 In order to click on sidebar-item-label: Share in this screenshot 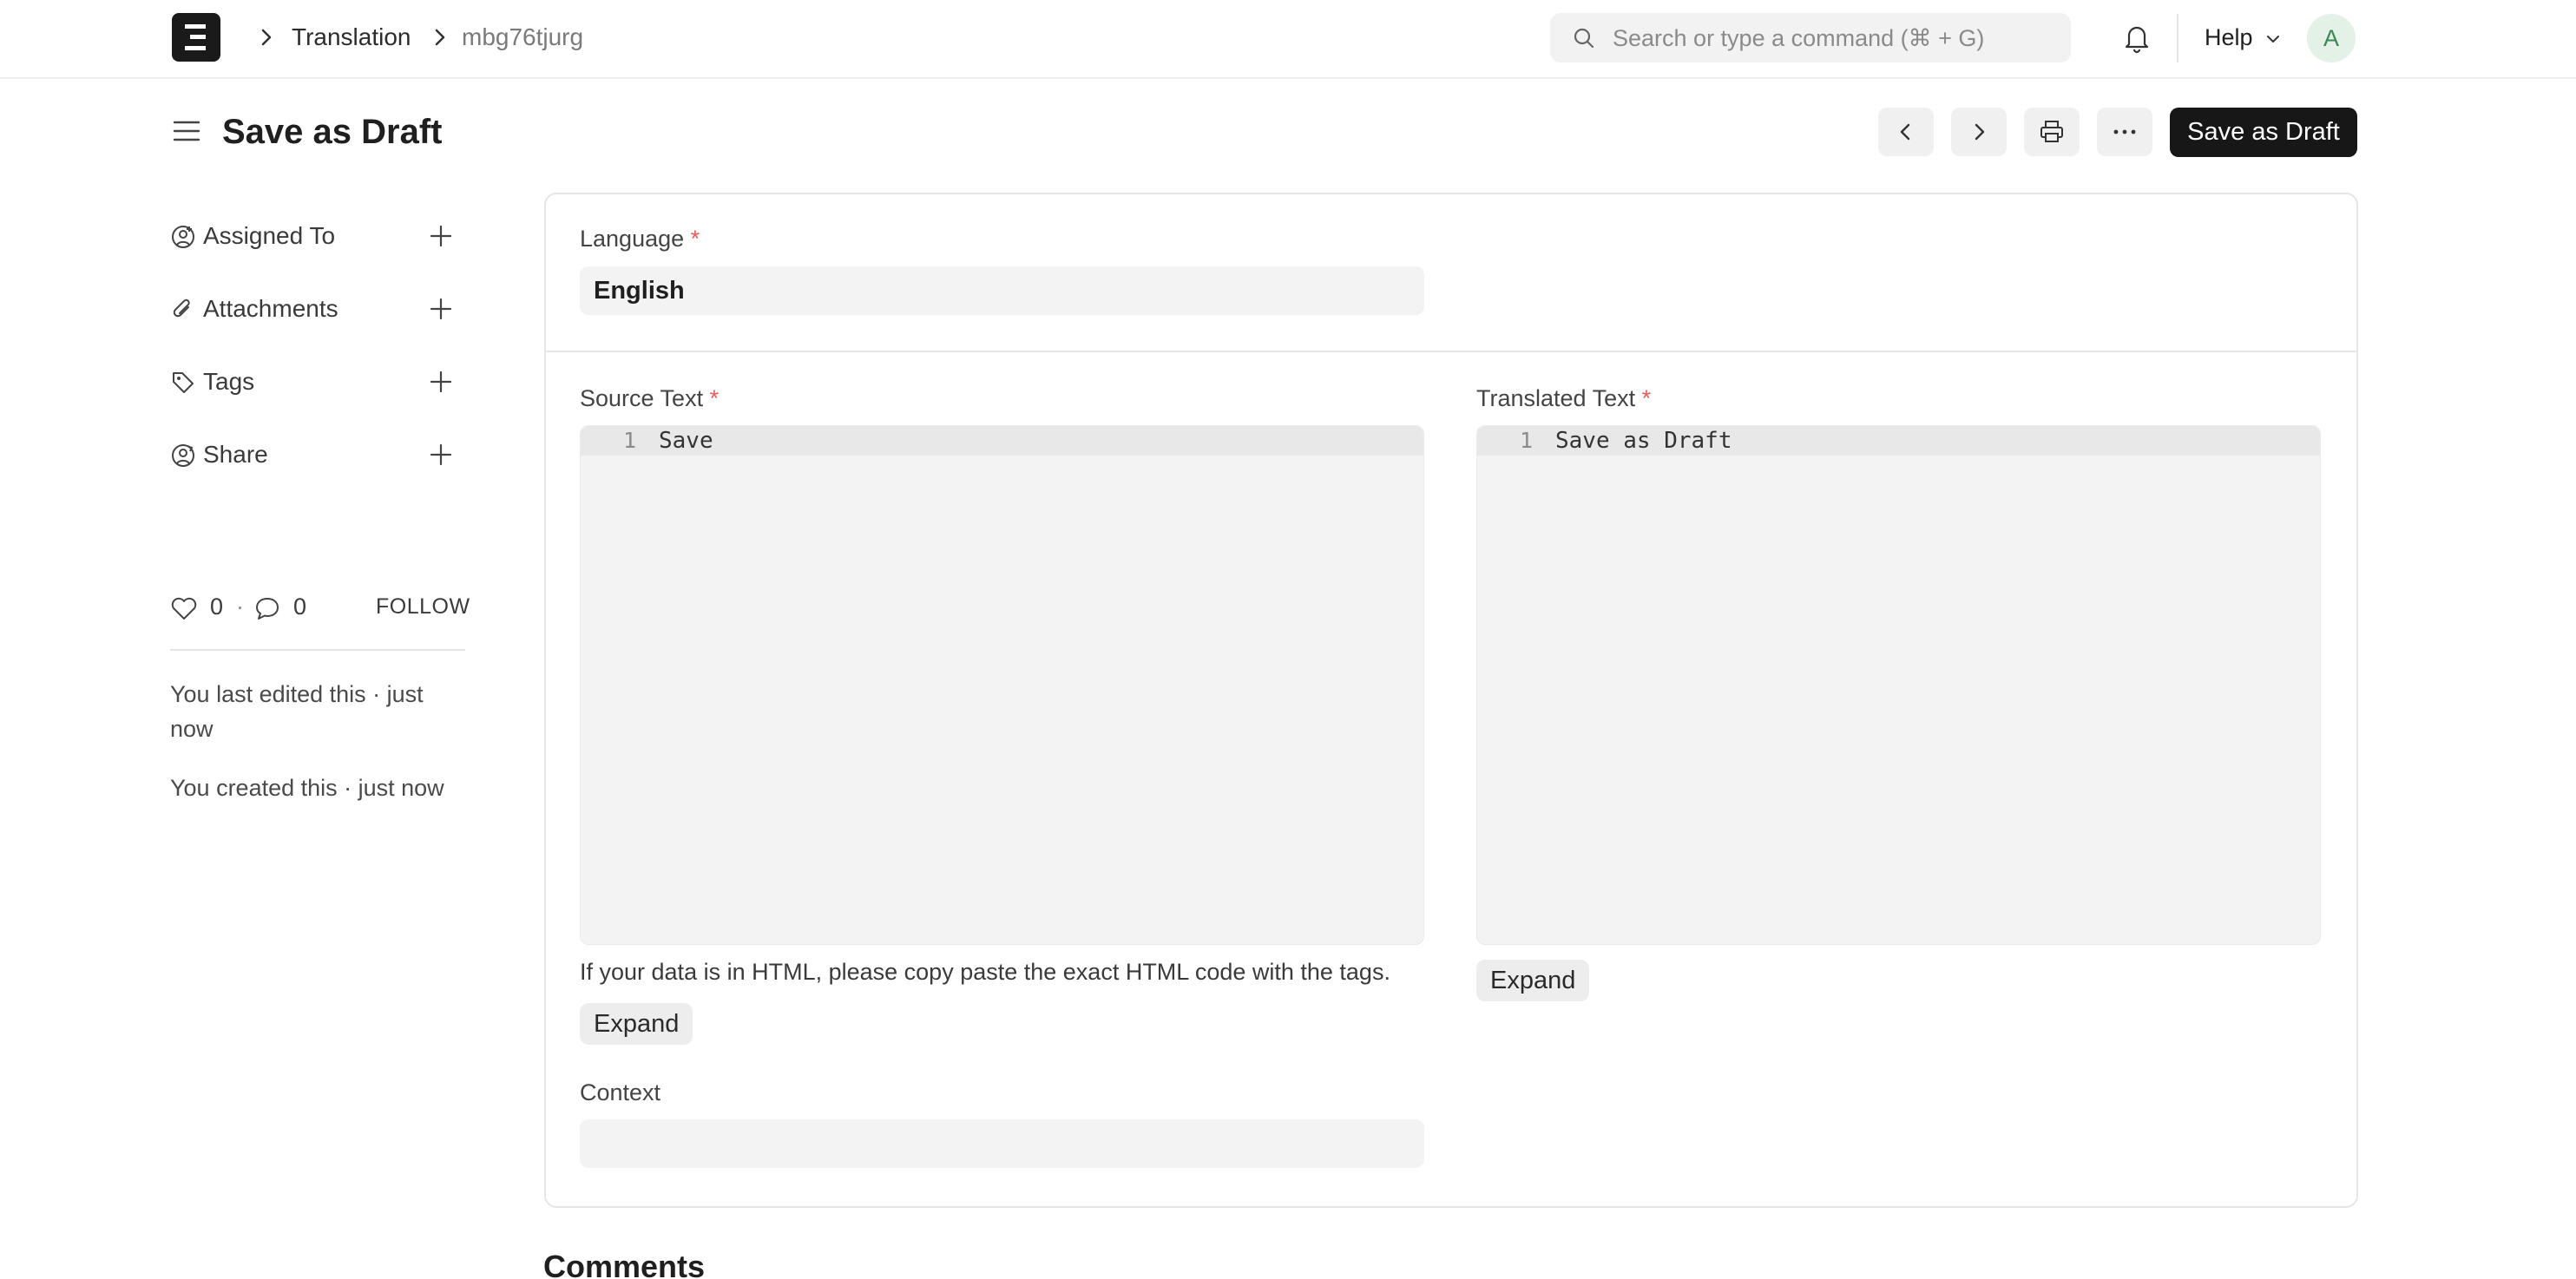, I will do `click(235, 455)`.